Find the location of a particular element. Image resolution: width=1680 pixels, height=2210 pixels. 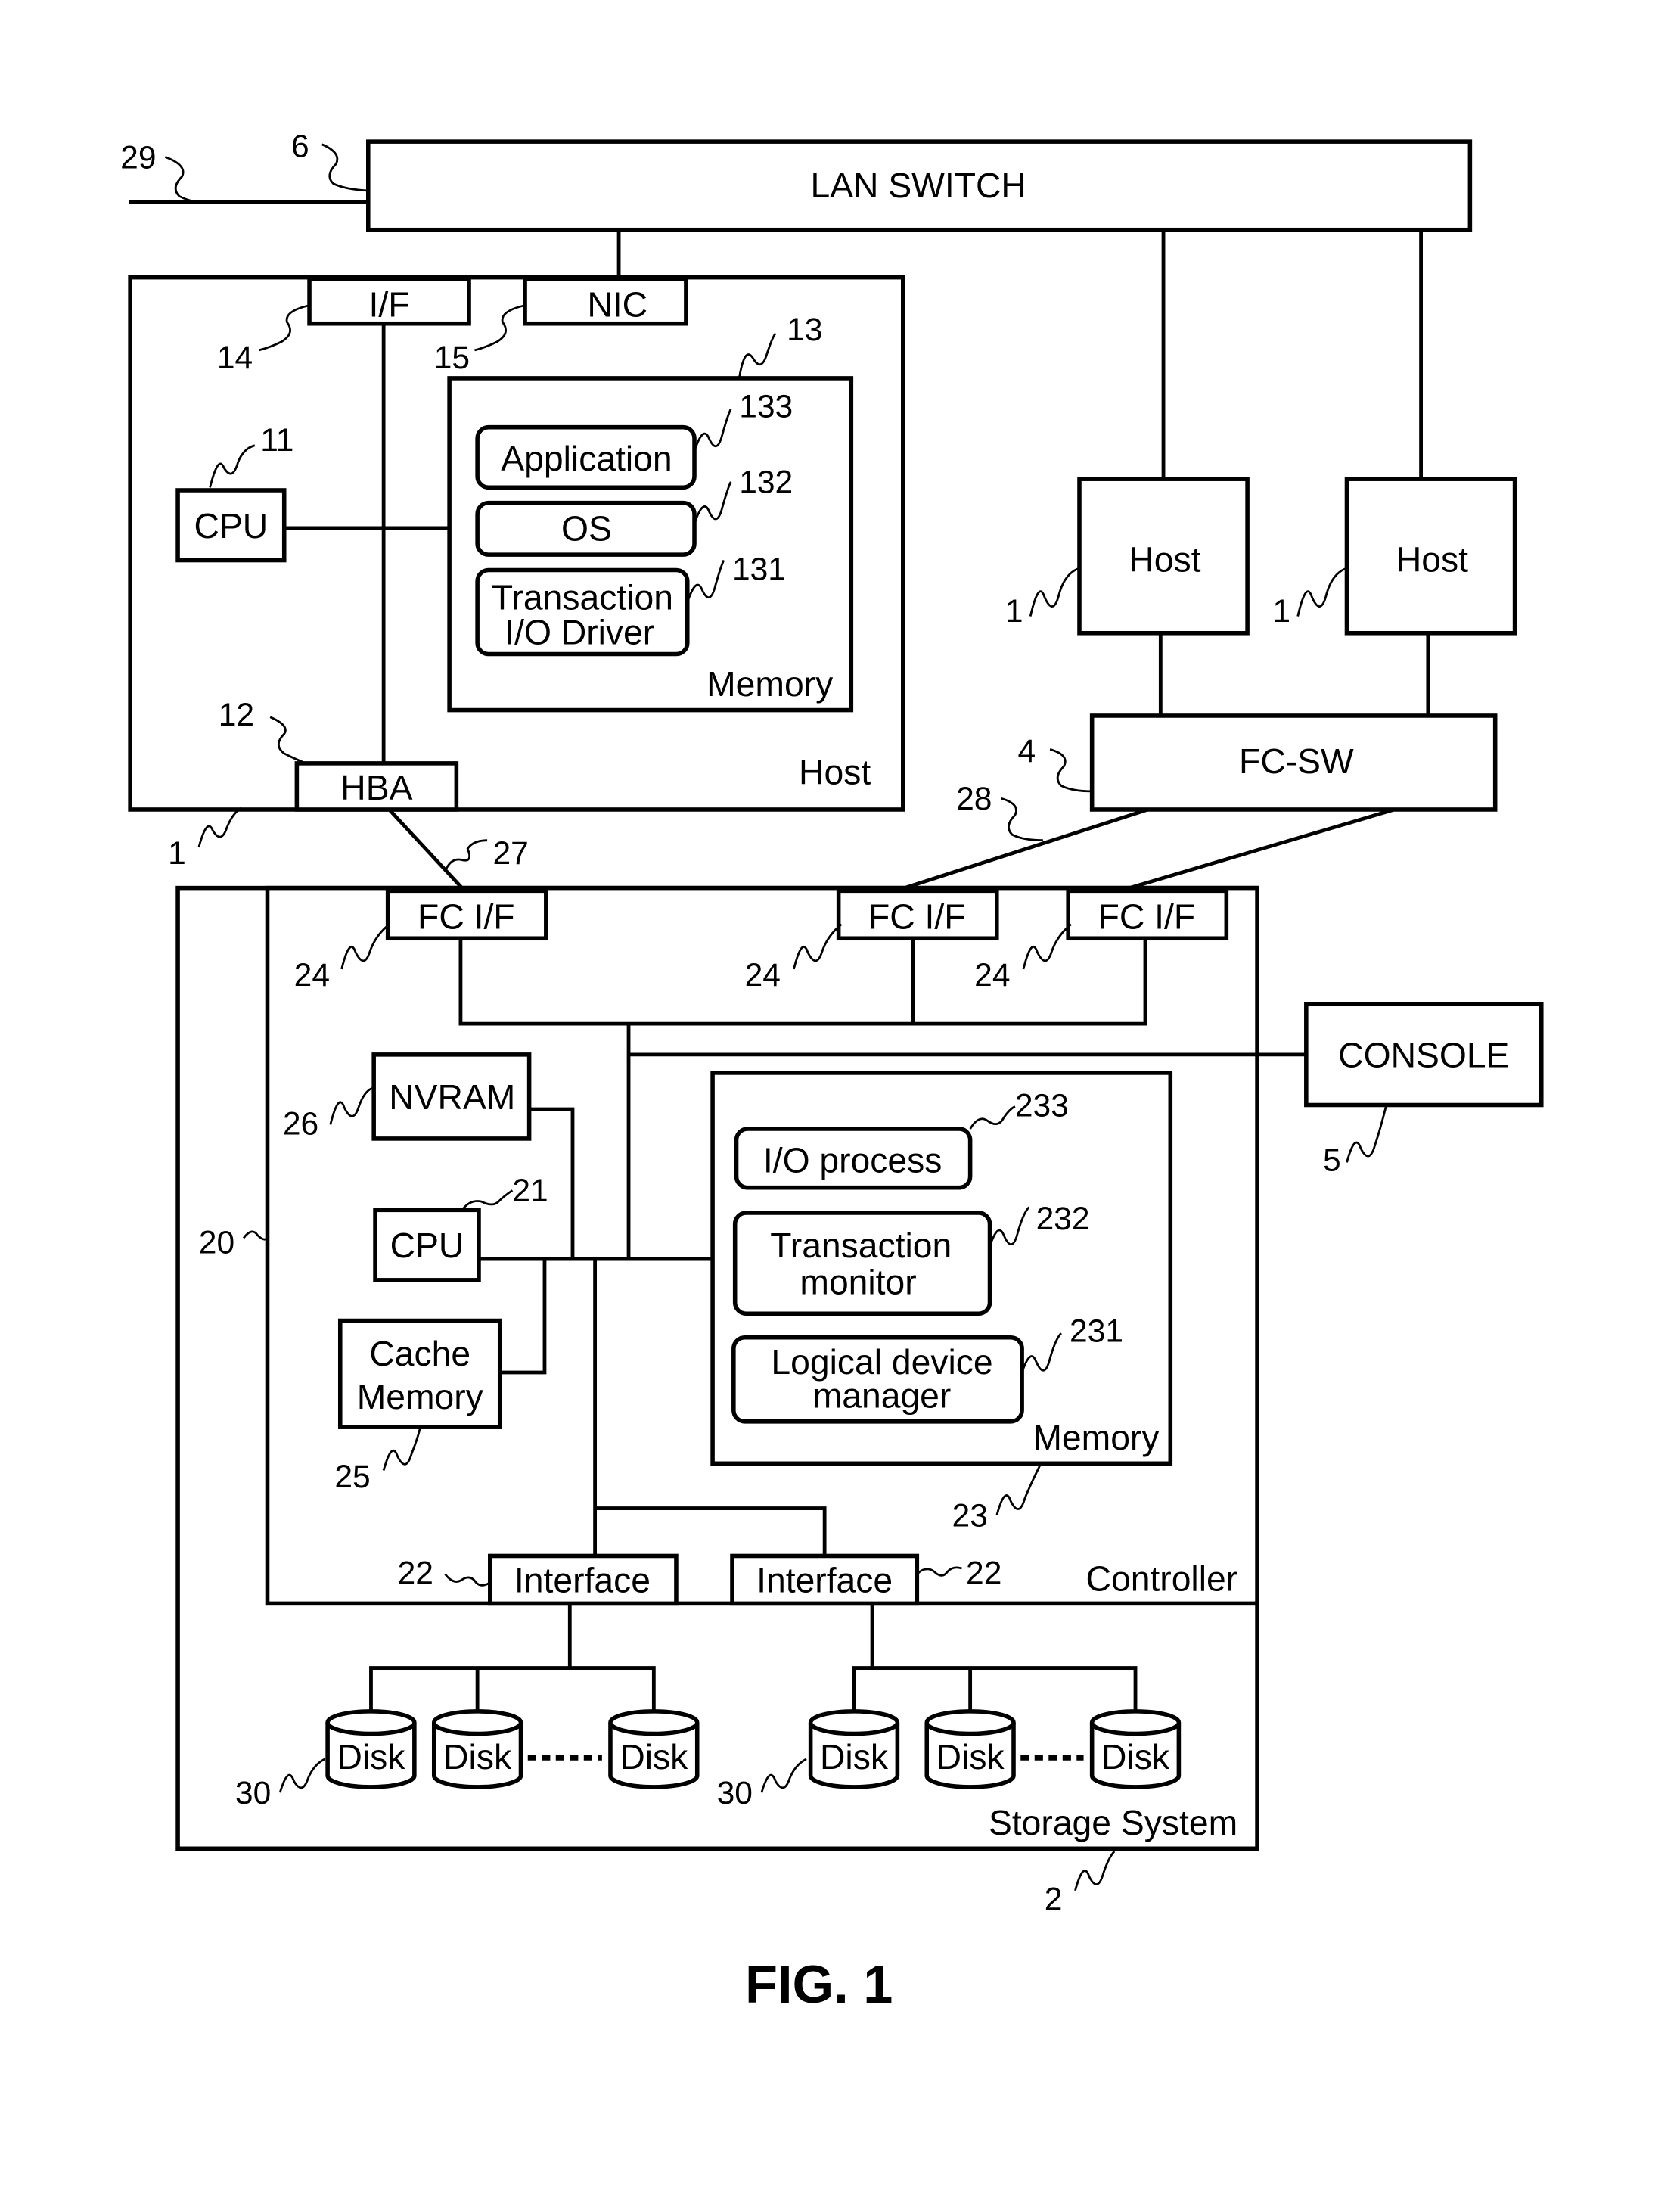

ref-233: 233 is located at coordinates (1042, 1105).